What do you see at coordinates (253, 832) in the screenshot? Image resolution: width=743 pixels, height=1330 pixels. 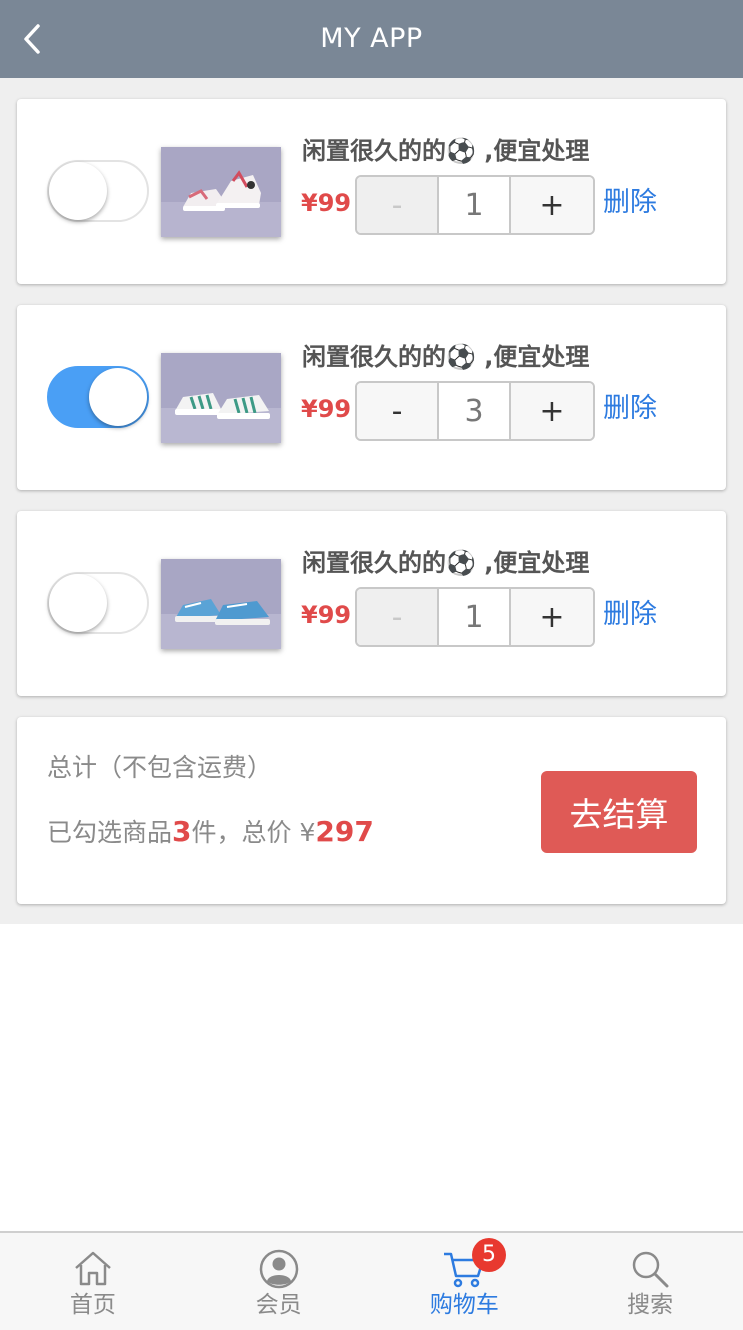 I see `selected-suffix: 件，总价 ¥` at bounding box center [253, 832].